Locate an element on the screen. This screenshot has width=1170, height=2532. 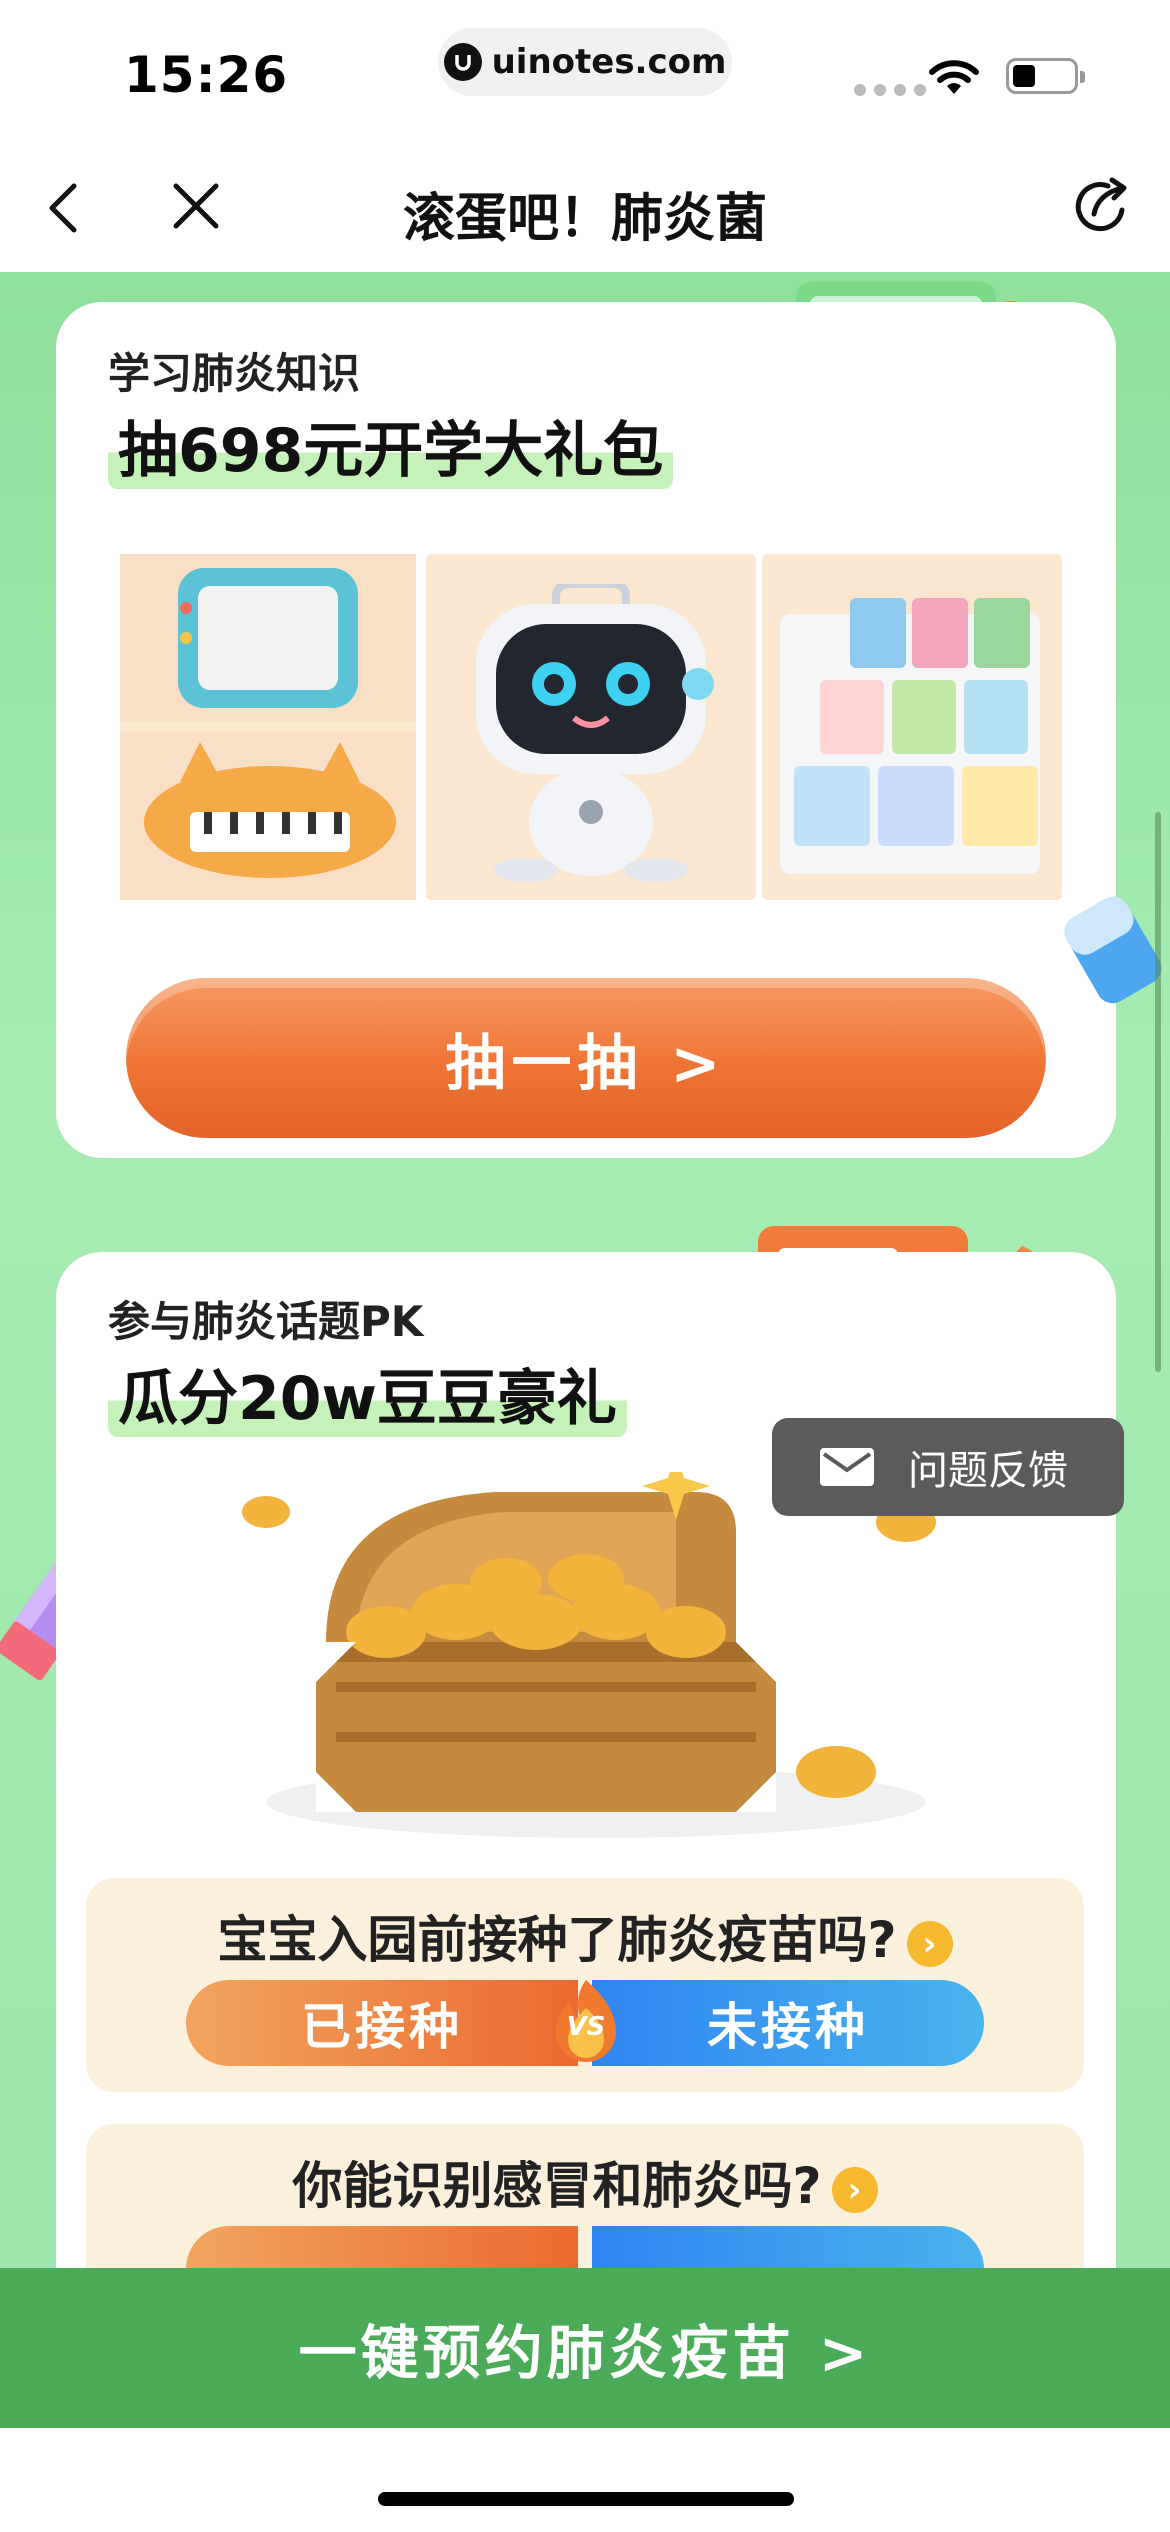
vote-option-b-button is located at coordinates (788, 2247).